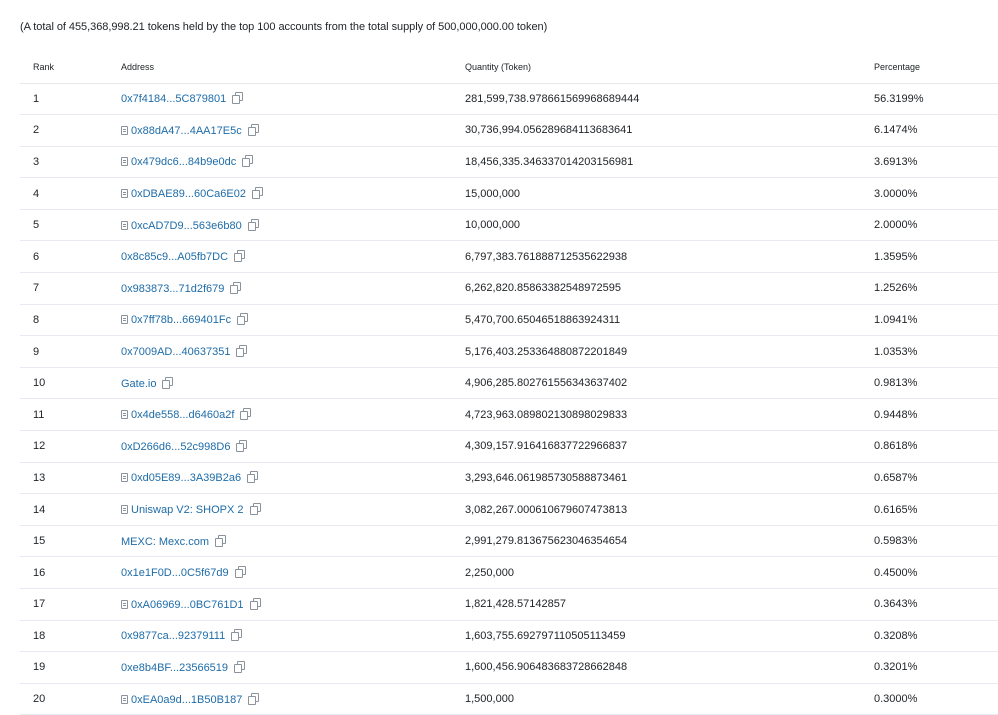 Image resolution: width=998 pixels, height=715 pixels. What do you see at coordinates (187, 605) in the screenshot?
I see `address-link: 0xA06969...0BC761D1` at bounding box center [187, 605].